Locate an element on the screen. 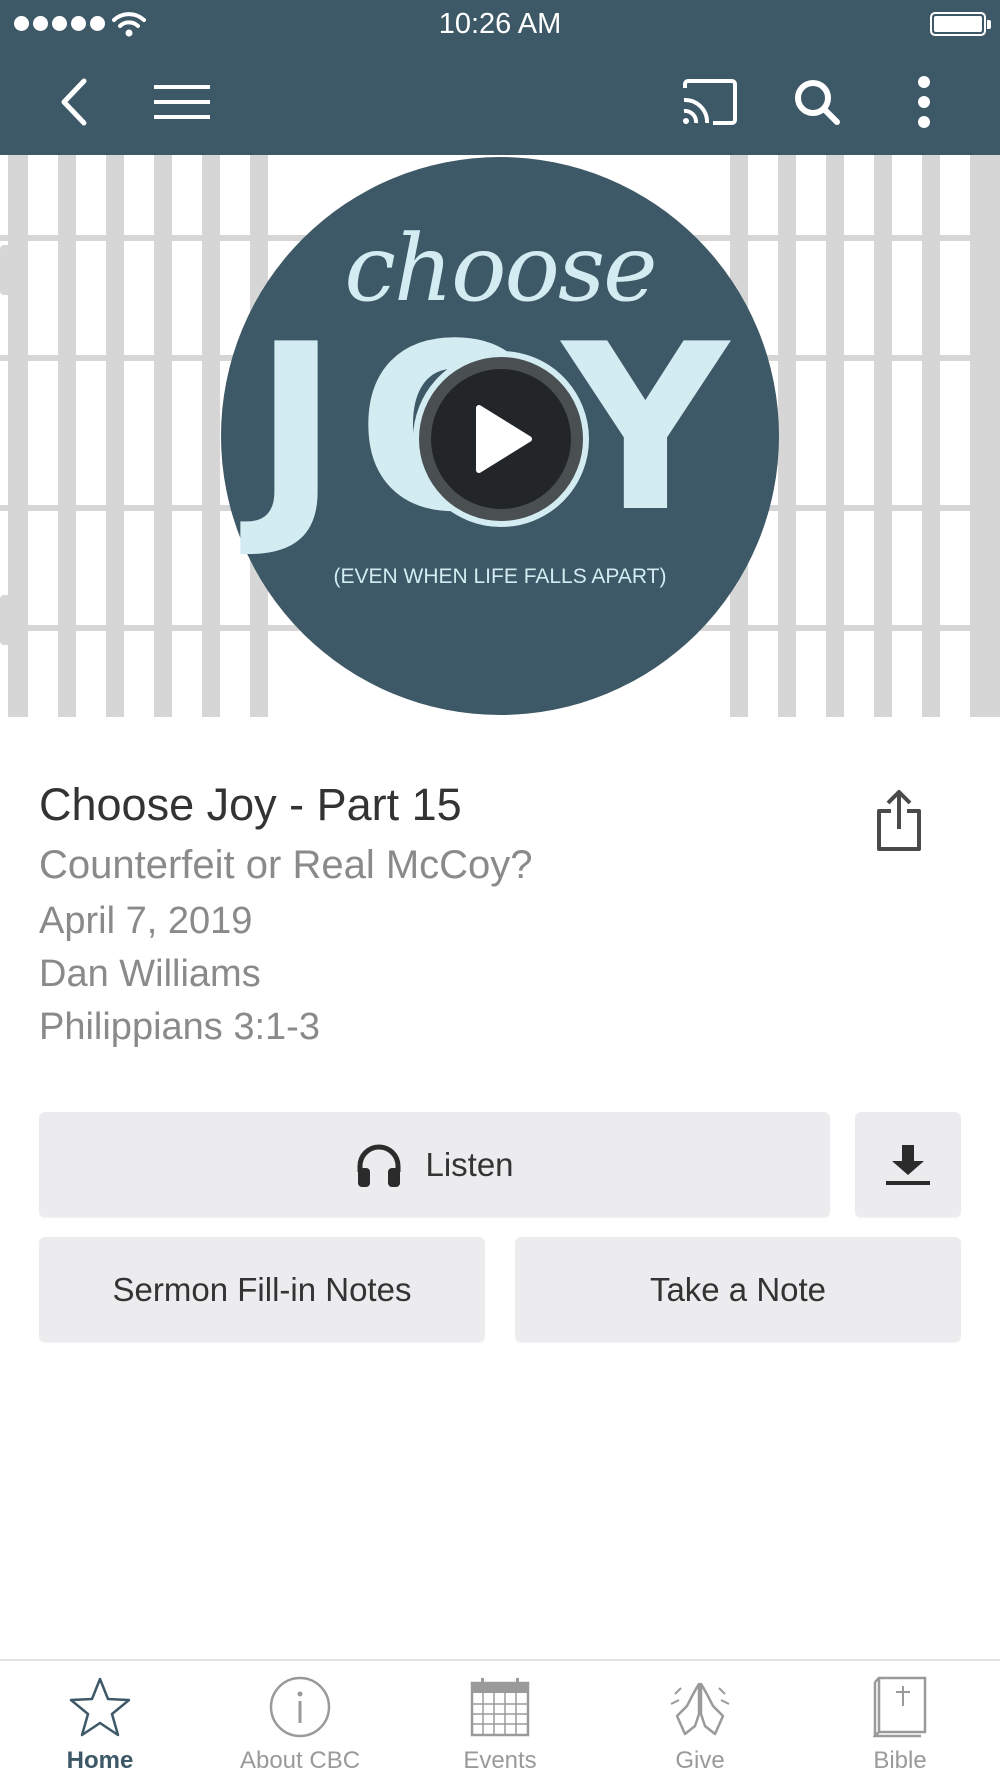 The width and height of the screenshot is (1000, 1778). tab-home: Home is located at coordinates (100, 1719).